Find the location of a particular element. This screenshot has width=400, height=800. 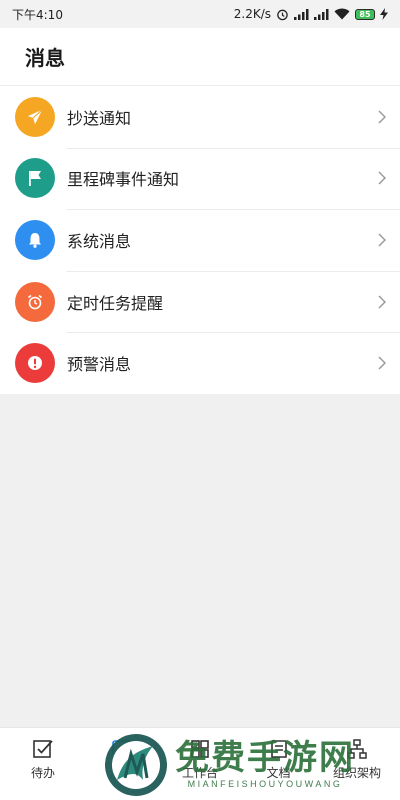

org-chart-icon is located at coordinates (357, 749).